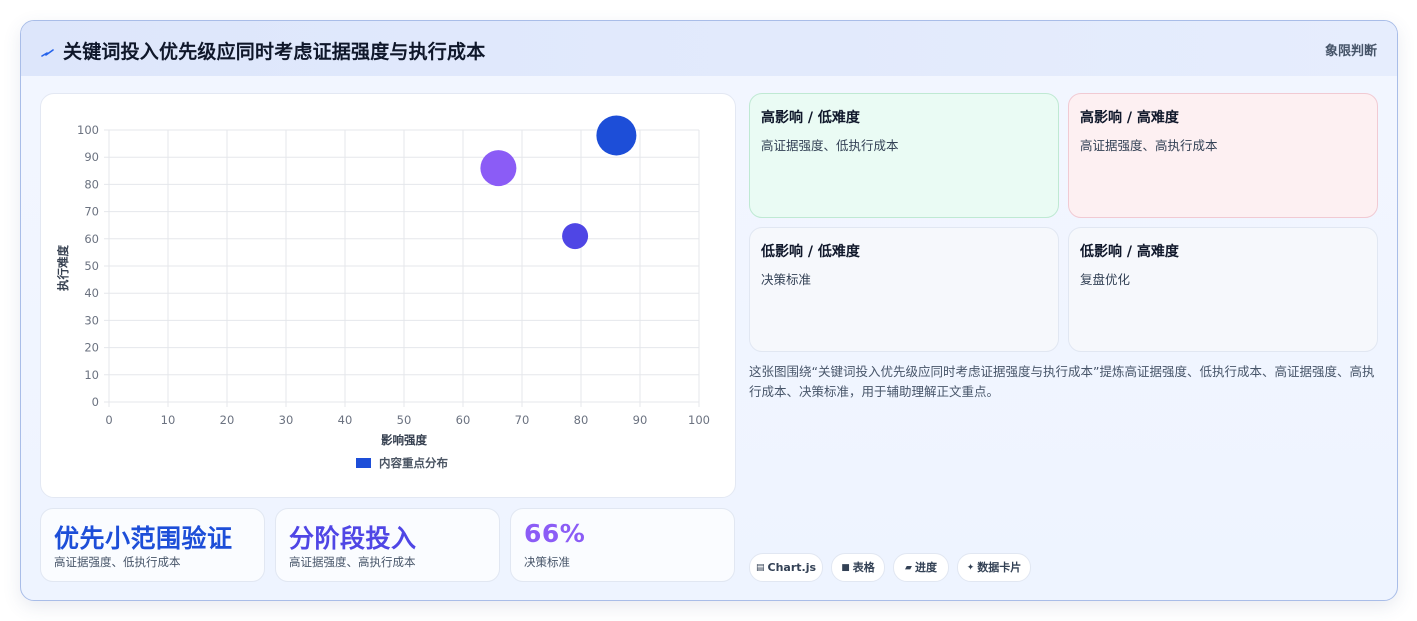 The height and width of the screenshot is (621, 1417). What do you see at coordinates (463, 420) in the screenshot?
I see `x-tick-label: 60` at bounding box center [463, 420].